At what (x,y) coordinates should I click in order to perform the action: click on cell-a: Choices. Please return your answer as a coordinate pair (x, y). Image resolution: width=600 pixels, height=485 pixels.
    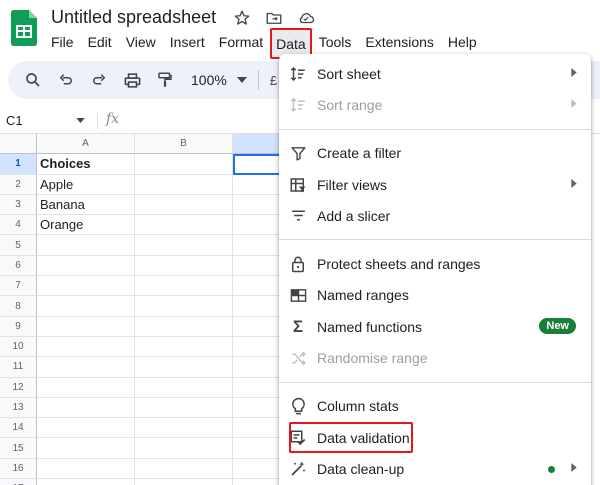
    Looking at the image, I should click on (86, 164).